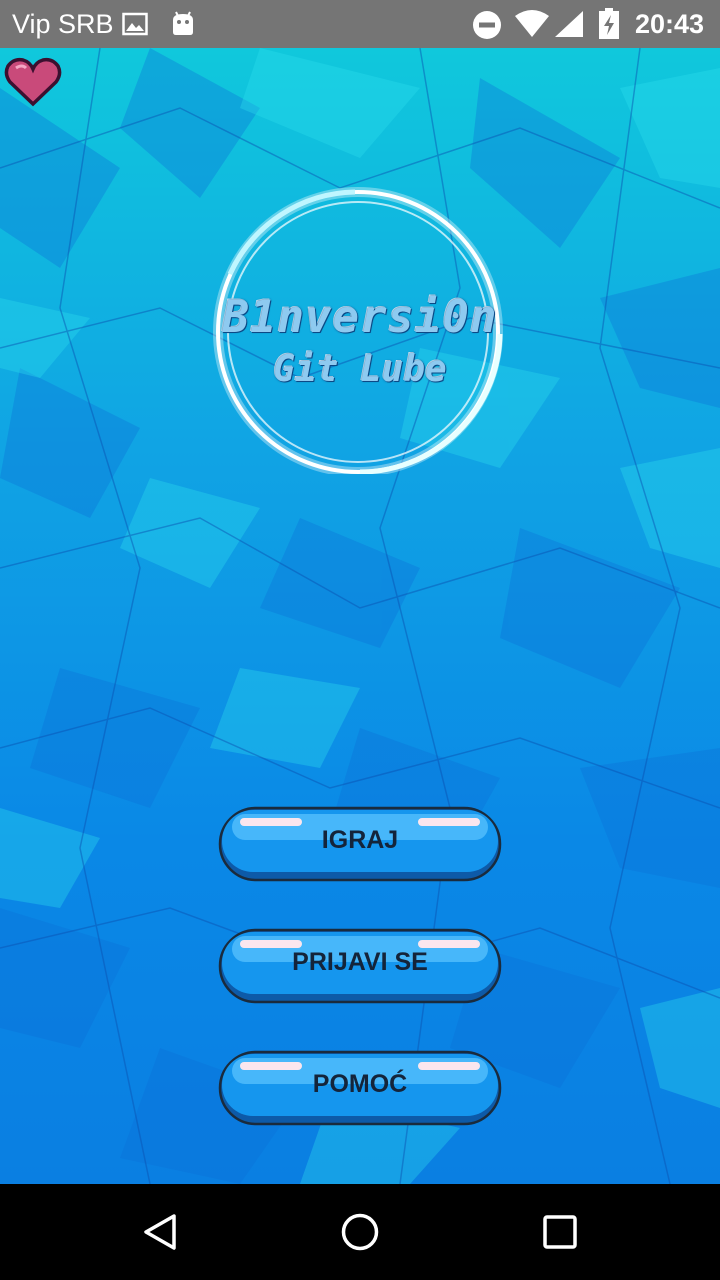  I want to click on play-button-label: IGRAJ, so click(360, 840).